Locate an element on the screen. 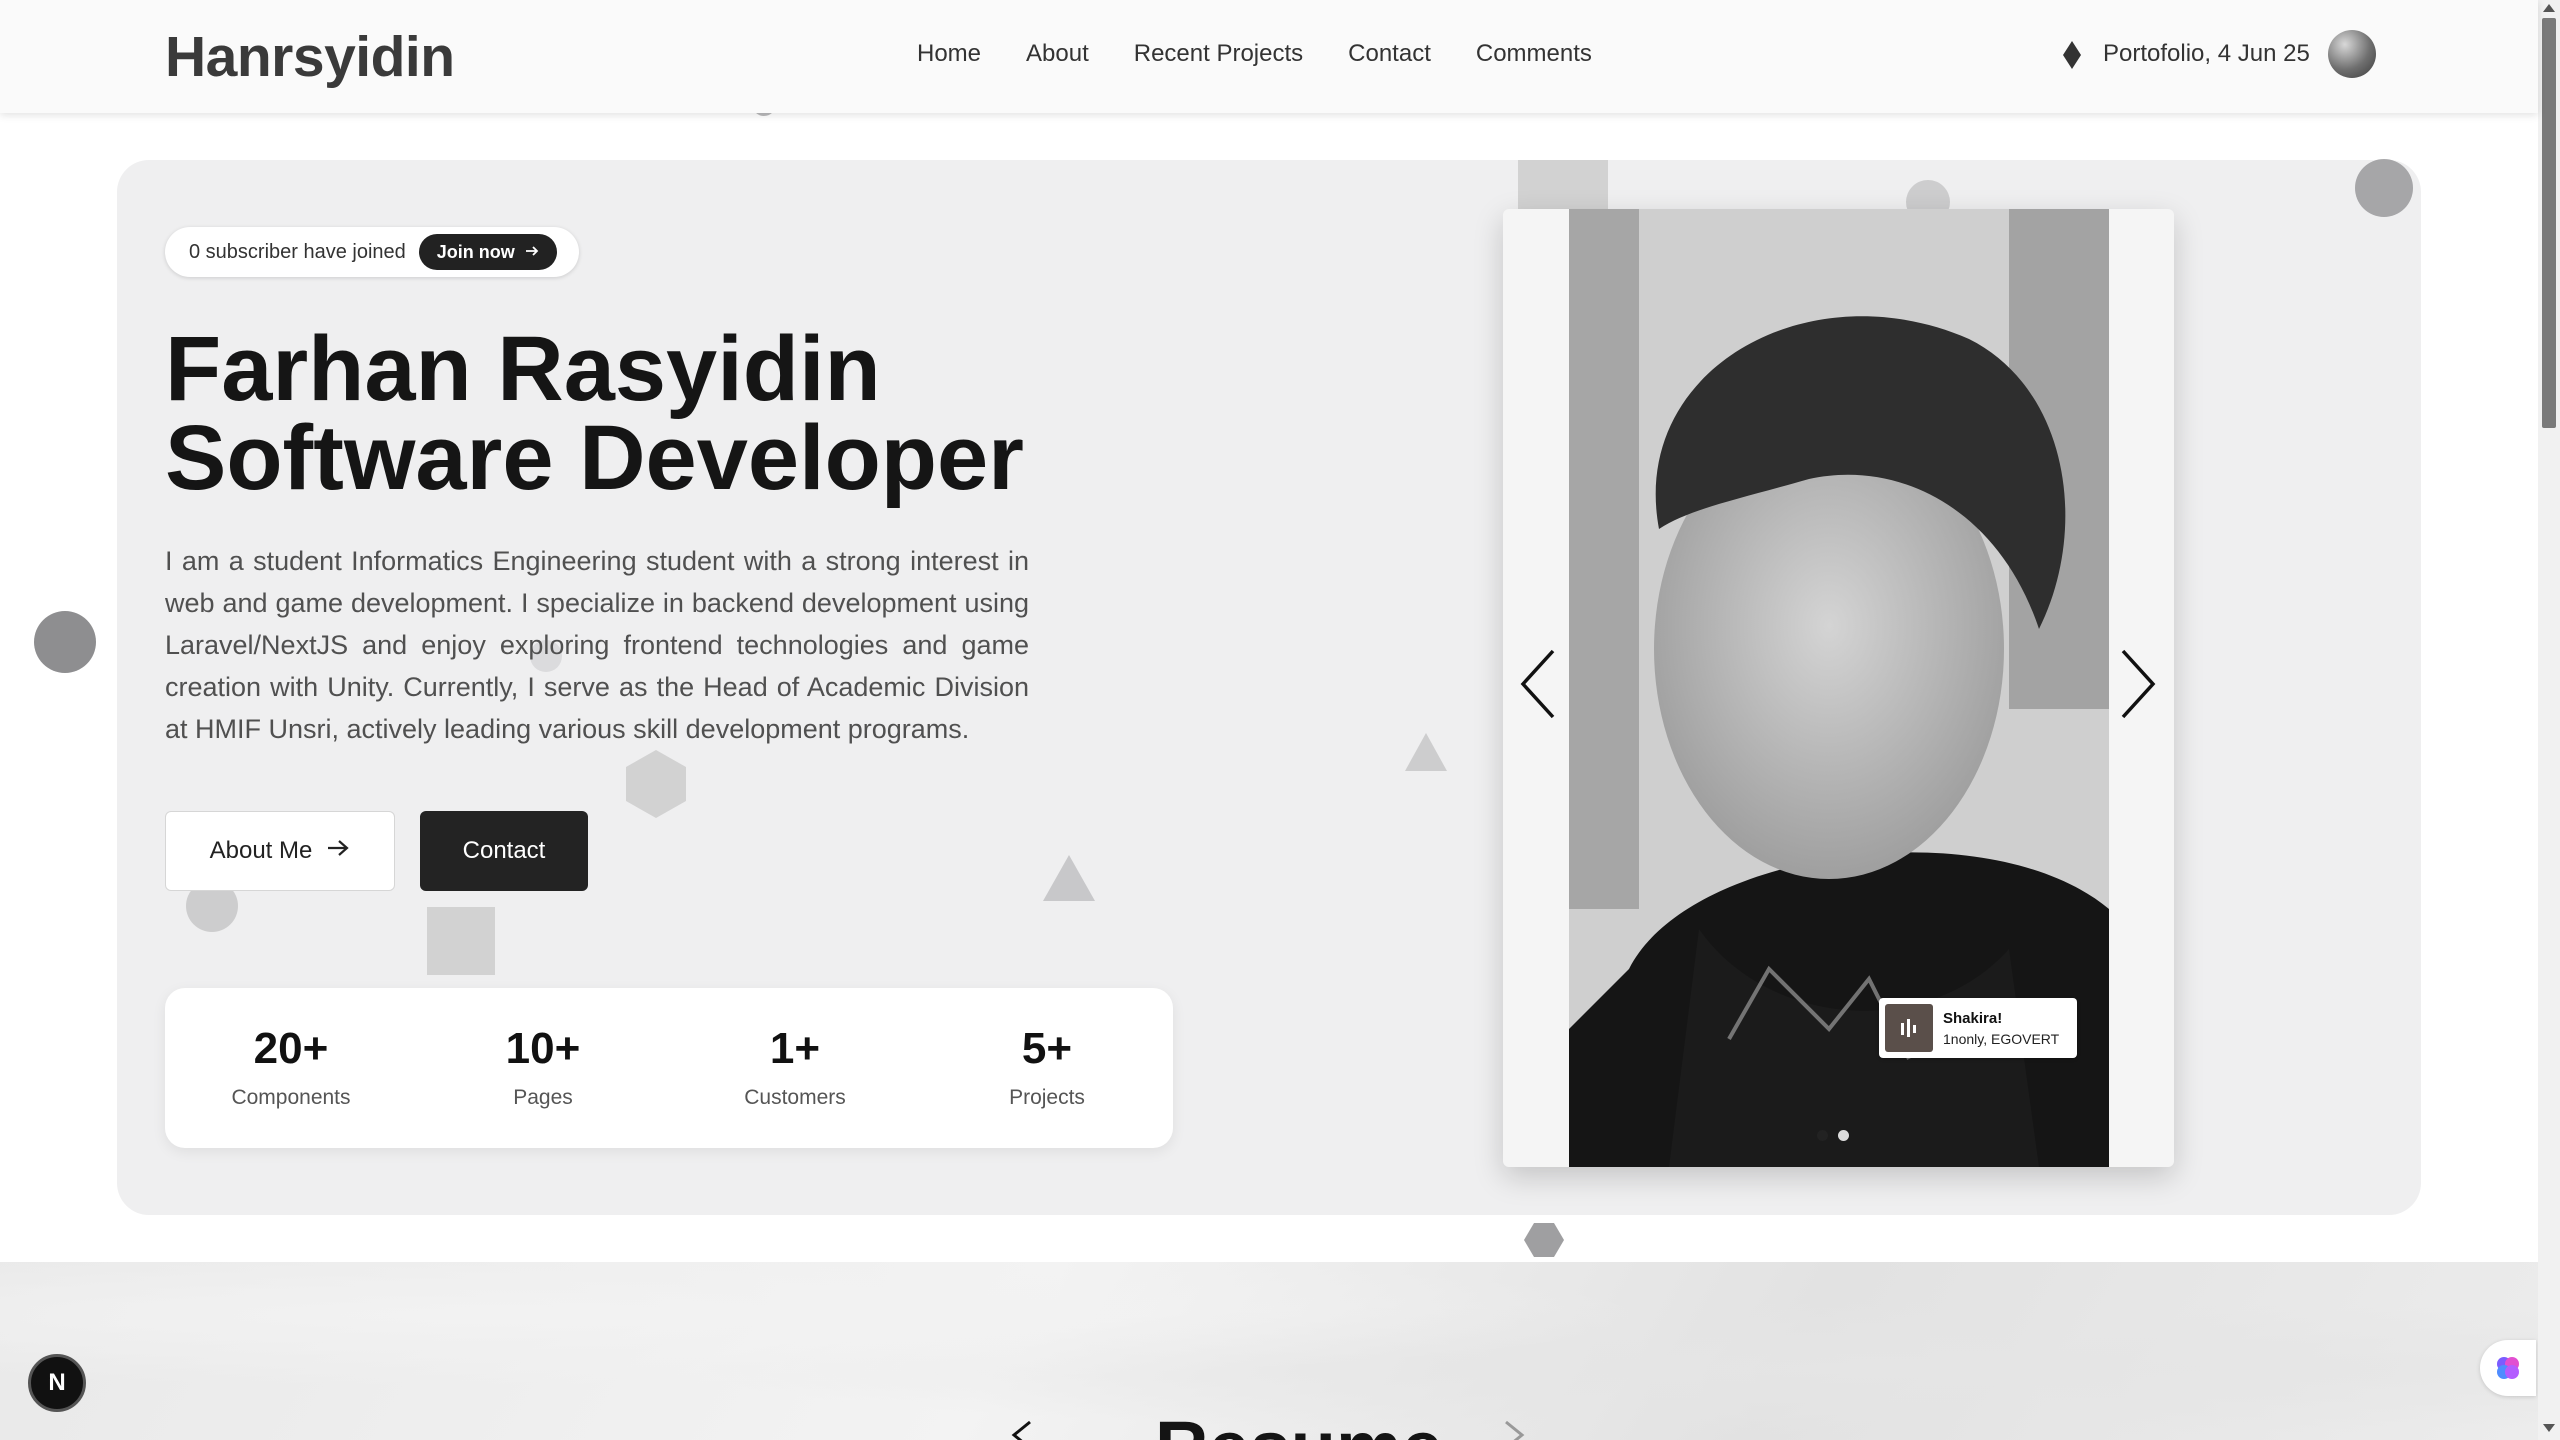 This screenshot has height=1440, width=2560. scrollbar-thumb is located at coordinates (2549, 223).